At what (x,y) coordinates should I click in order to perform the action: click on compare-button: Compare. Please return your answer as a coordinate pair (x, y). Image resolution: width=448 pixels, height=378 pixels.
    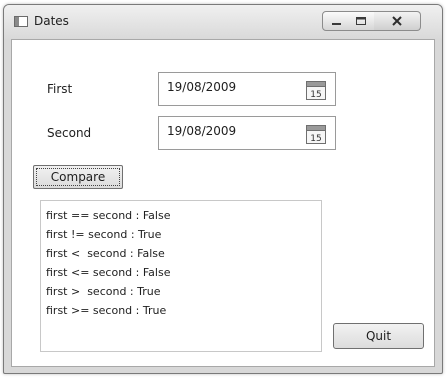
    Looking at the image, I should click on (78, 177).